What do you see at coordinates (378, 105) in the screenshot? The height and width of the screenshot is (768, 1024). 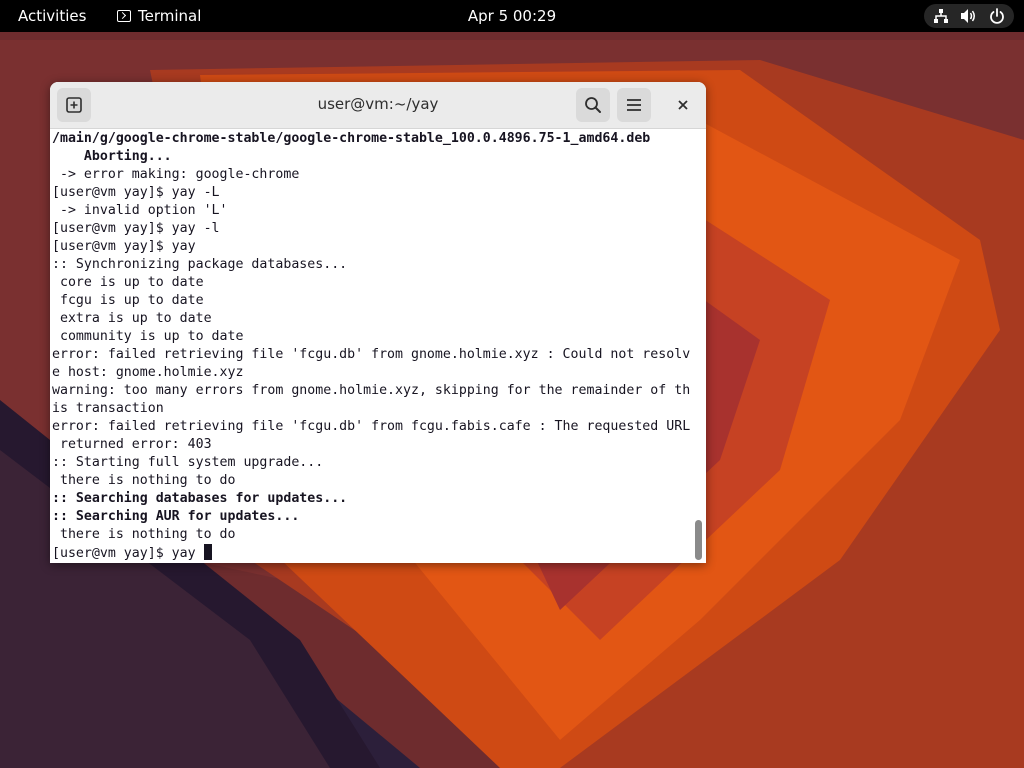 I see `terminal-header-bar: user@vm:~/yay` at bounding box center [378, 105].